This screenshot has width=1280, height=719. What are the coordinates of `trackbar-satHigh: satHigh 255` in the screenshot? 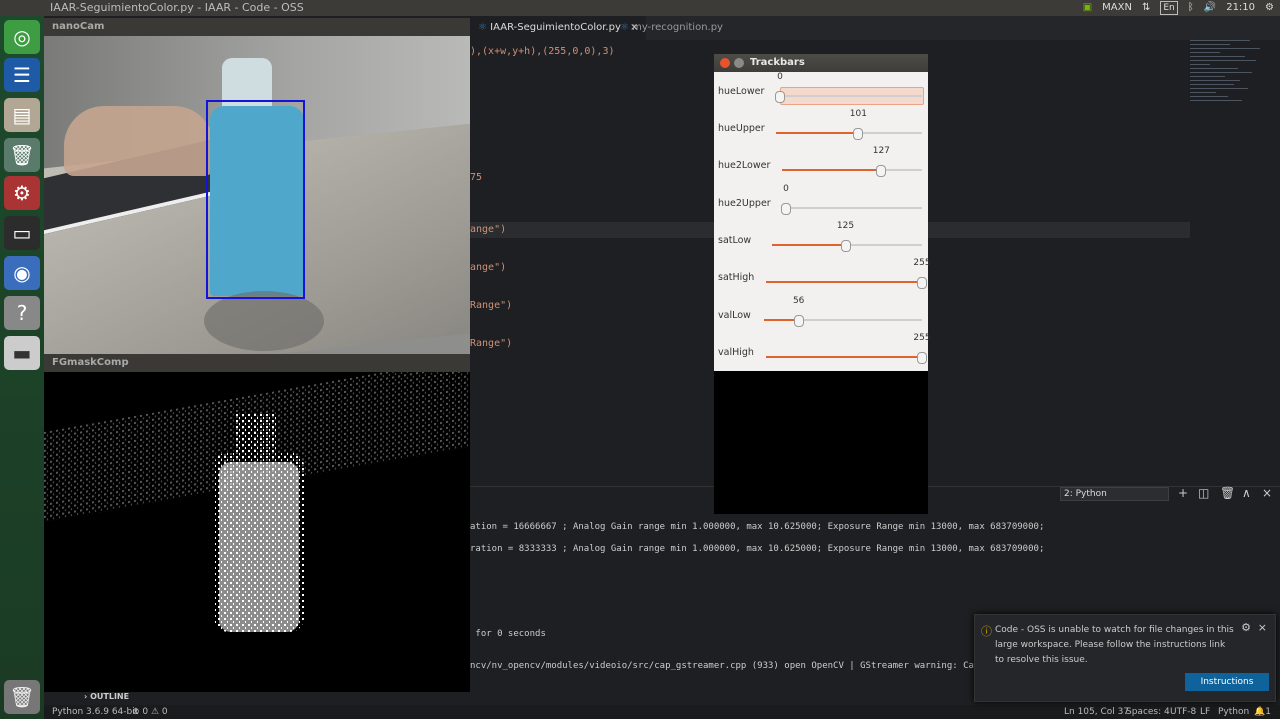 It's located at (822, 276).